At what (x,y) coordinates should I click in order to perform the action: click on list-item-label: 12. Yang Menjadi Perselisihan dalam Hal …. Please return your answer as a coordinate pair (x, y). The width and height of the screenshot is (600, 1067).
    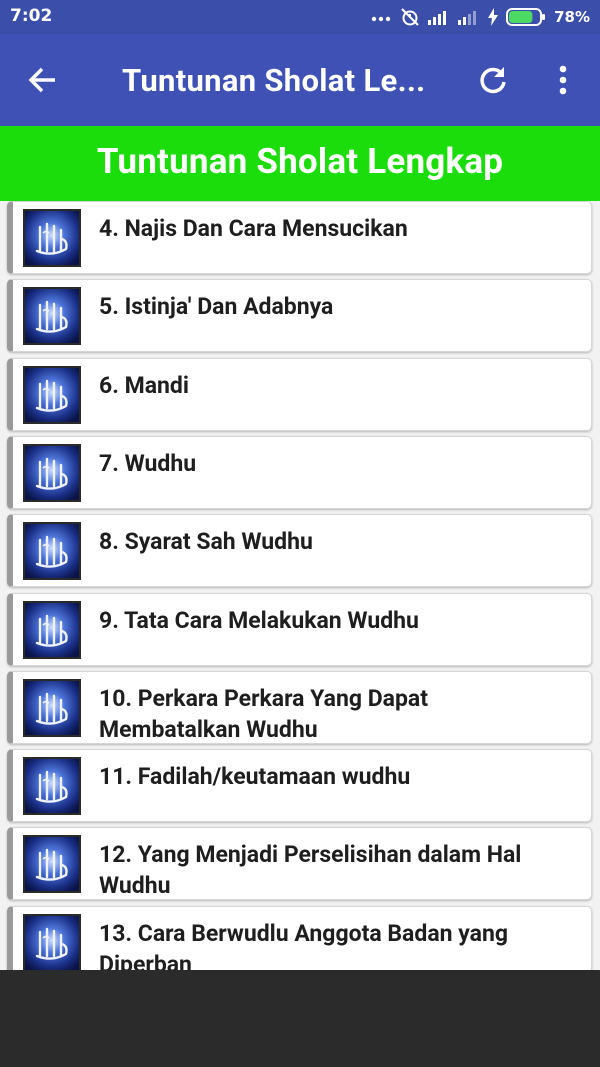
    Looking at the image, I should click on (310, 870).